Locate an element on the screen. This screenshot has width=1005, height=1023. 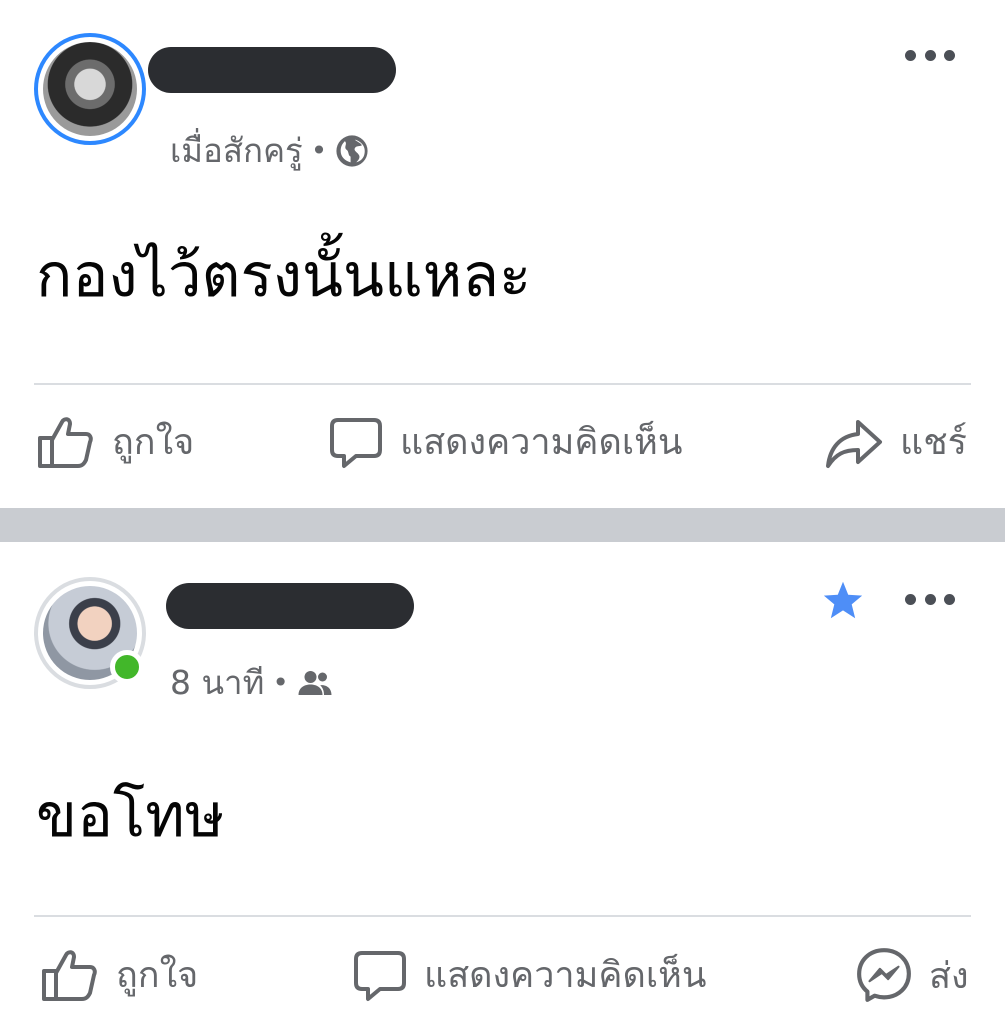
avatar-photo is located at coordinates (90, 89).